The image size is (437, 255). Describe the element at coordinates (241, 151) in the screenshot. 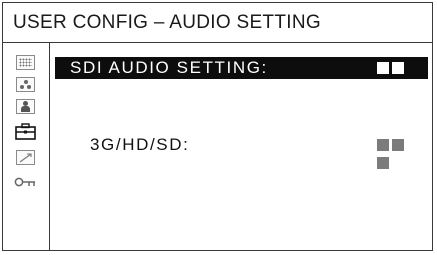

I see `setting-row-3g-hd-sd: 3G/HD/SD:` at that location.